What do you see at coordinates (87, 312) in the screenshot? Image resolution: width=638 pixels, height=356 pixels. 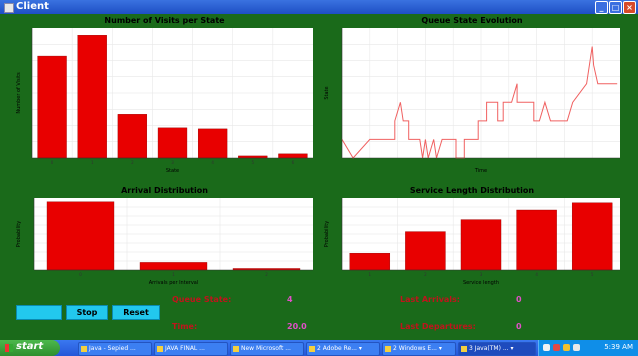 I see `stop-button: Stop` at bounding box center [87, 312].